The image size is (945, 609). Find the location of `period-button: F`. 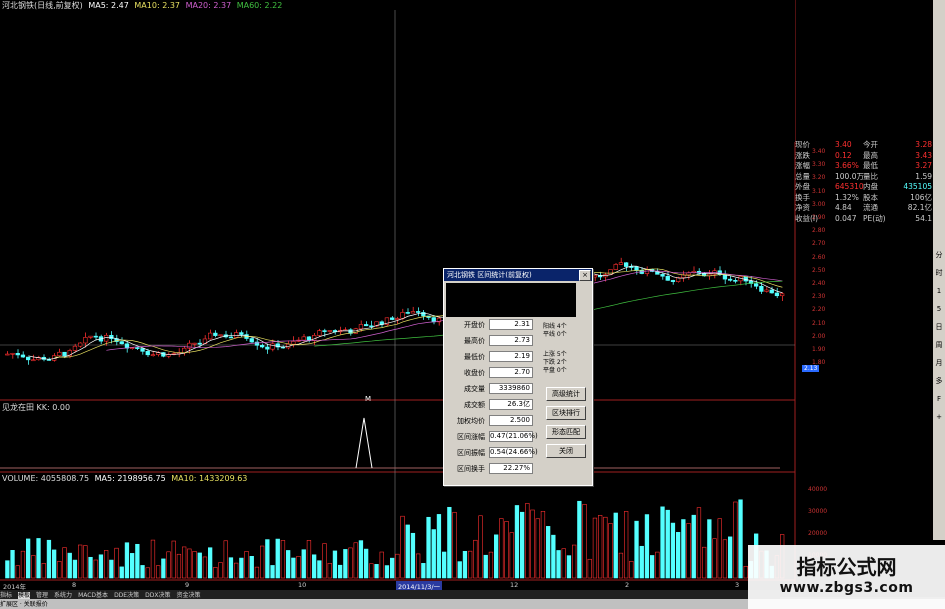

period-button: F is located at coordinates (939, 399).